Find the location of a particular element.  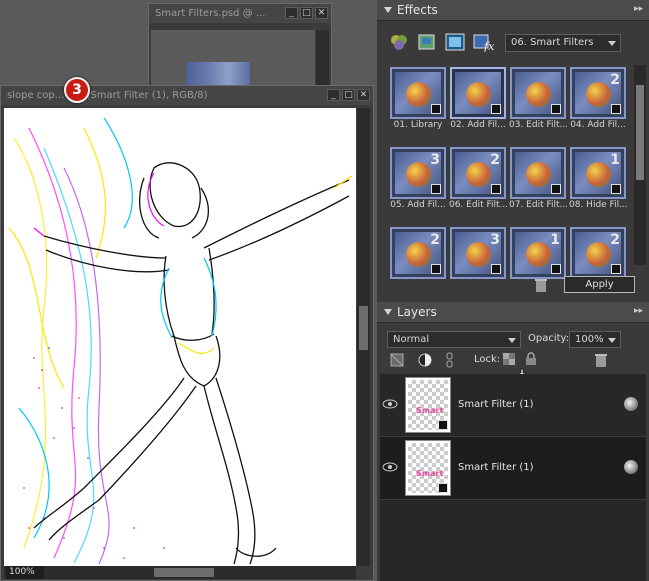

layer-name: Smart Filter (1) is located at coordinates (496, 467).